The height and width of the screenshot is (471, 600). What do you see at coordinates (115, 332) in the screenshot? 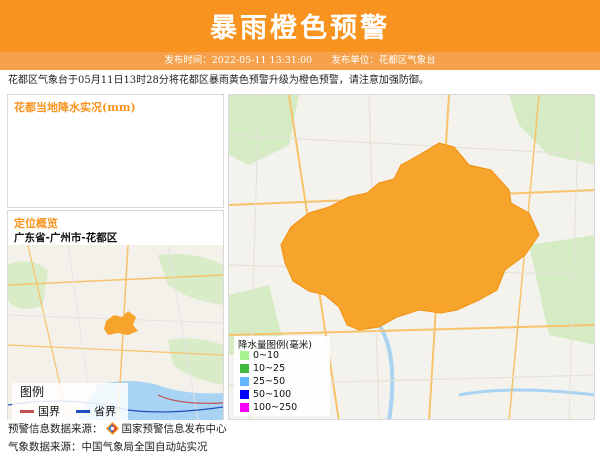
I see `overview-map: 图例 国界 省界` at bounding box center [115, 332].